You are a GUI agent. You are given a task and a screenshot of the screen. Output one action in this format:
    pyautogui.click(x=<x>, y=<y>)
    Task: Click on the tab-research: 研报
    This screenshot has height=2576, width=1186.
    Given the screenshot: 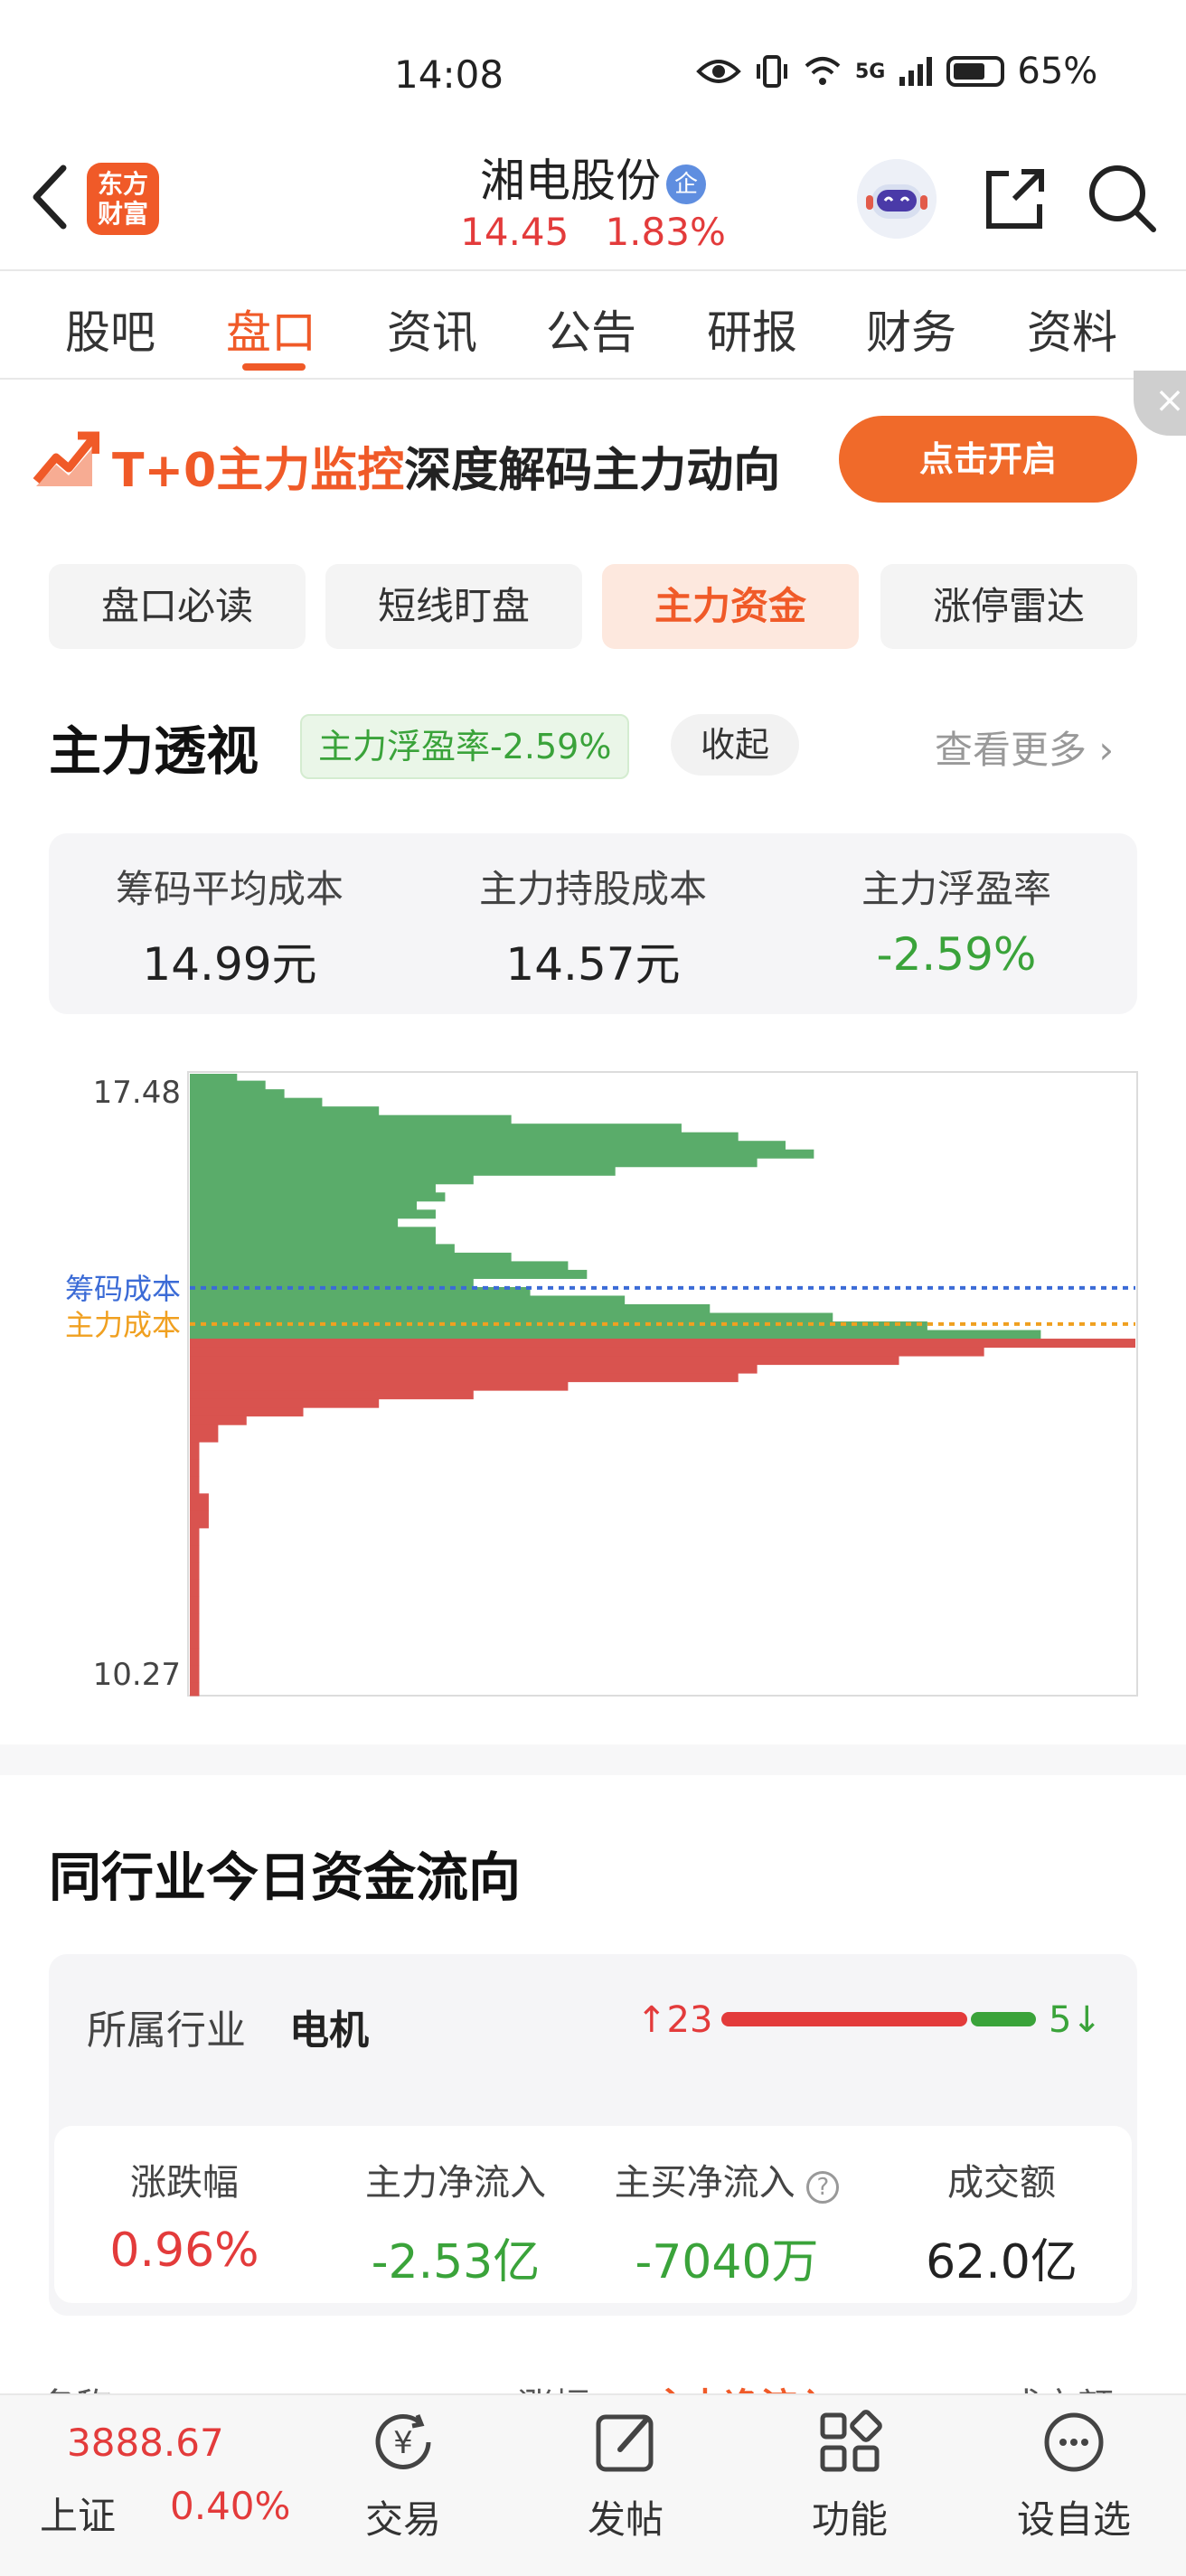 What is the action you would take?
    pyautogui.click(x=752, y=329)
    